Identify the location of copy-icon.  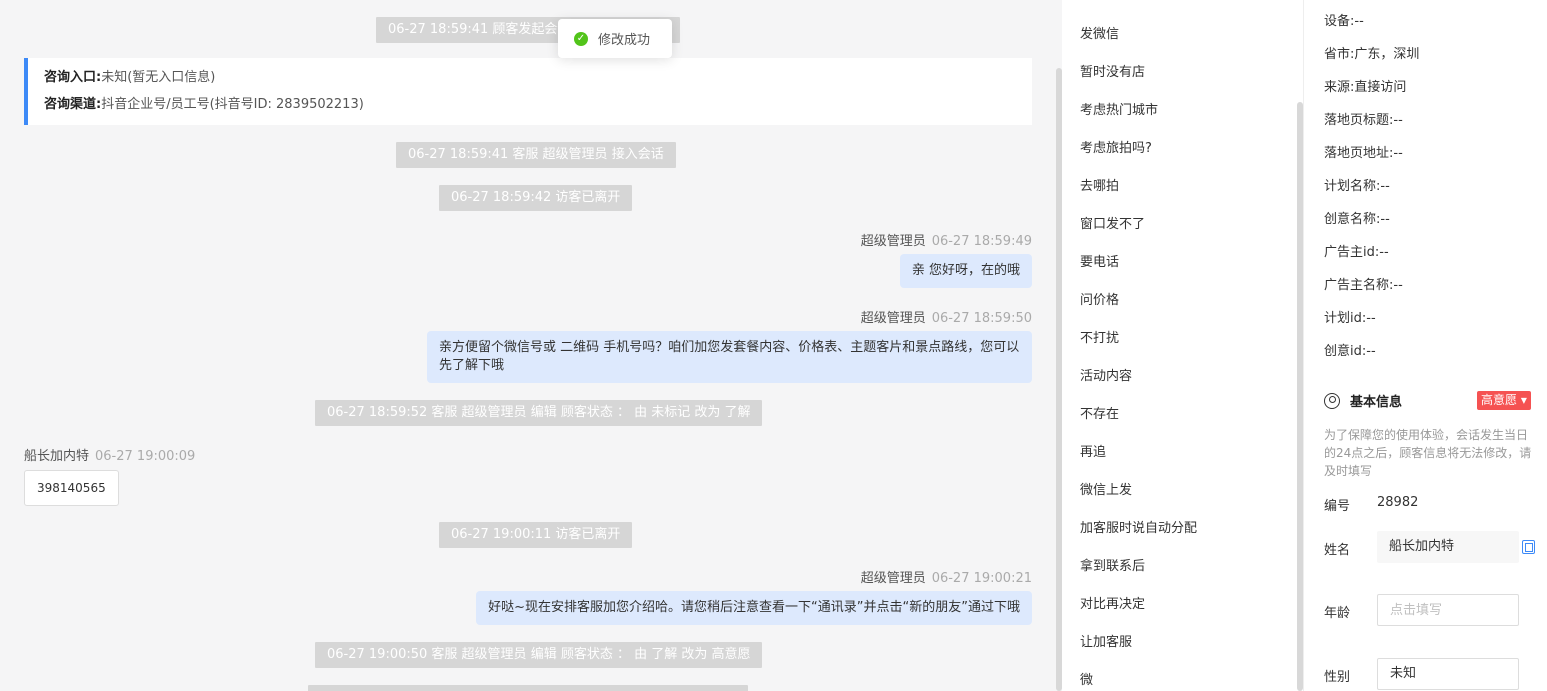
(1528, 547).